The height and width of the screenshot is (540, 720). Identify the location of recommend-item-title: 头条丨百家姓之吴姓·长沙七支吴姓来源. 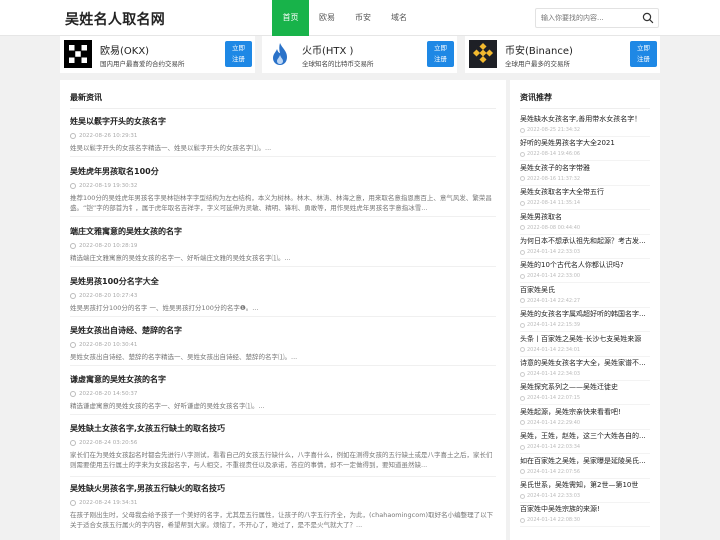
(587, 339).